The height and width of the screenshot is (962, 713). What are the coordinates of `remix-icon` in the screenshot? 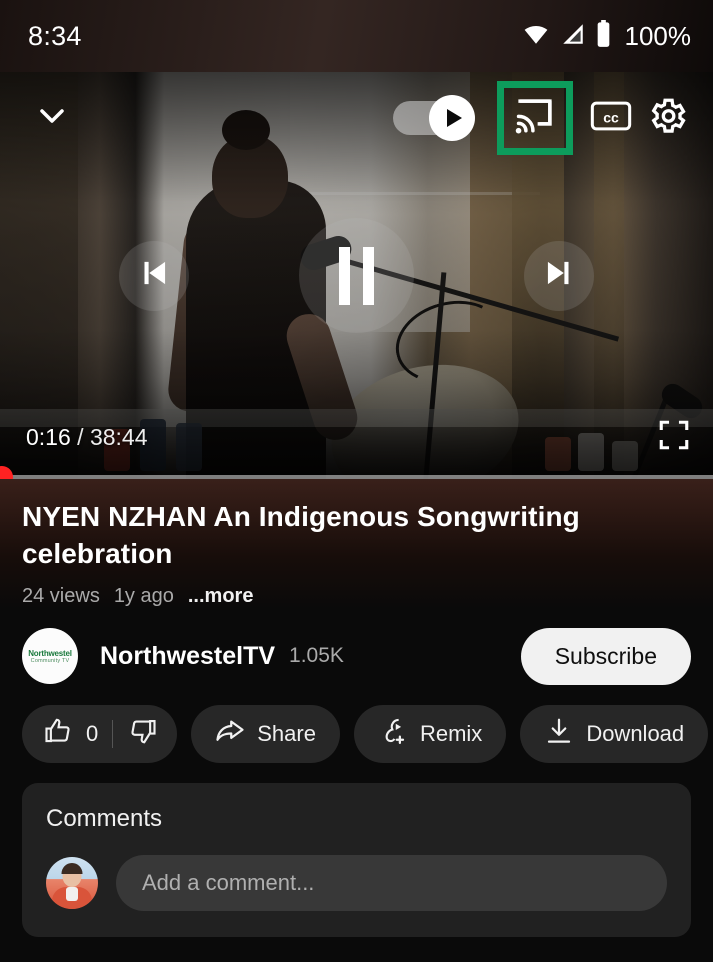 It's located at (393, 734).